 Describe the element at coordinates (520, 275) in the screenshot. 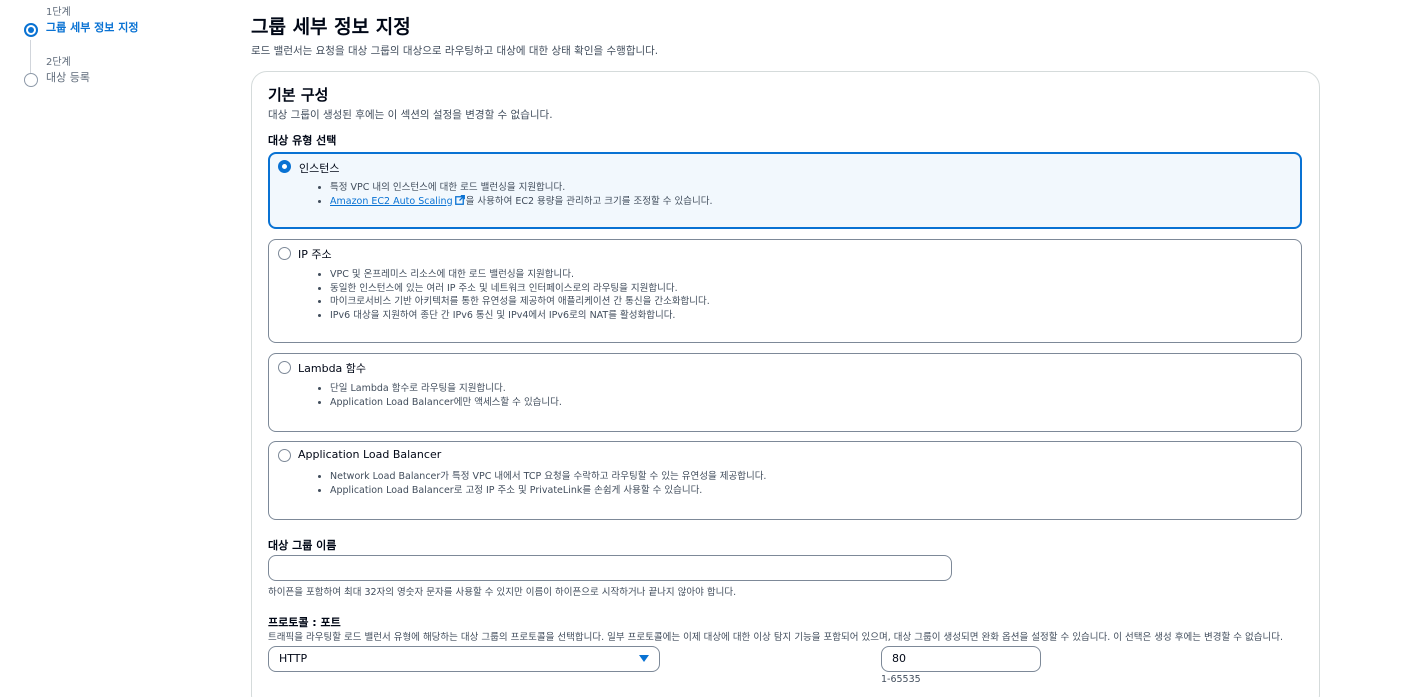

I see `bullet-item: VPC 및 온프레미스 리소스에 대한 로드 밸런싱을 지원합니다.` at that location.